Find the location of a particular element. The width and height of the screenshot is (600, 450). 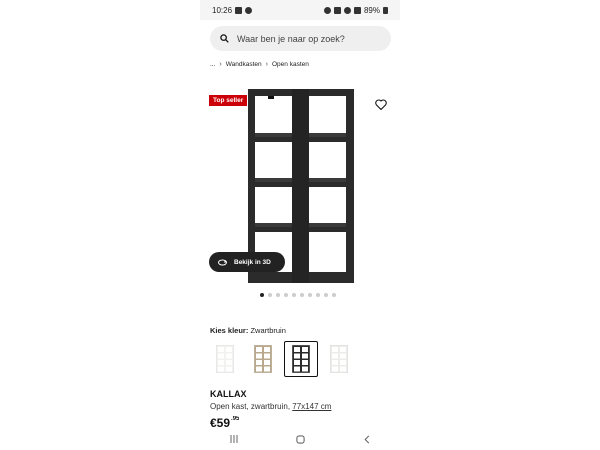

breadcrumb: ... › Wandkasten › Open kasten is located at coordinates (259, 64).